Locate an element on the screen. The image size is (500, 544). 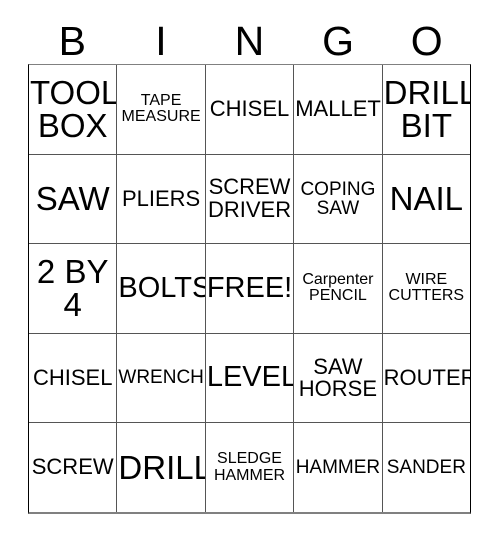
bingo-cell-label: BOLTS is located at coordinates (161, 287).